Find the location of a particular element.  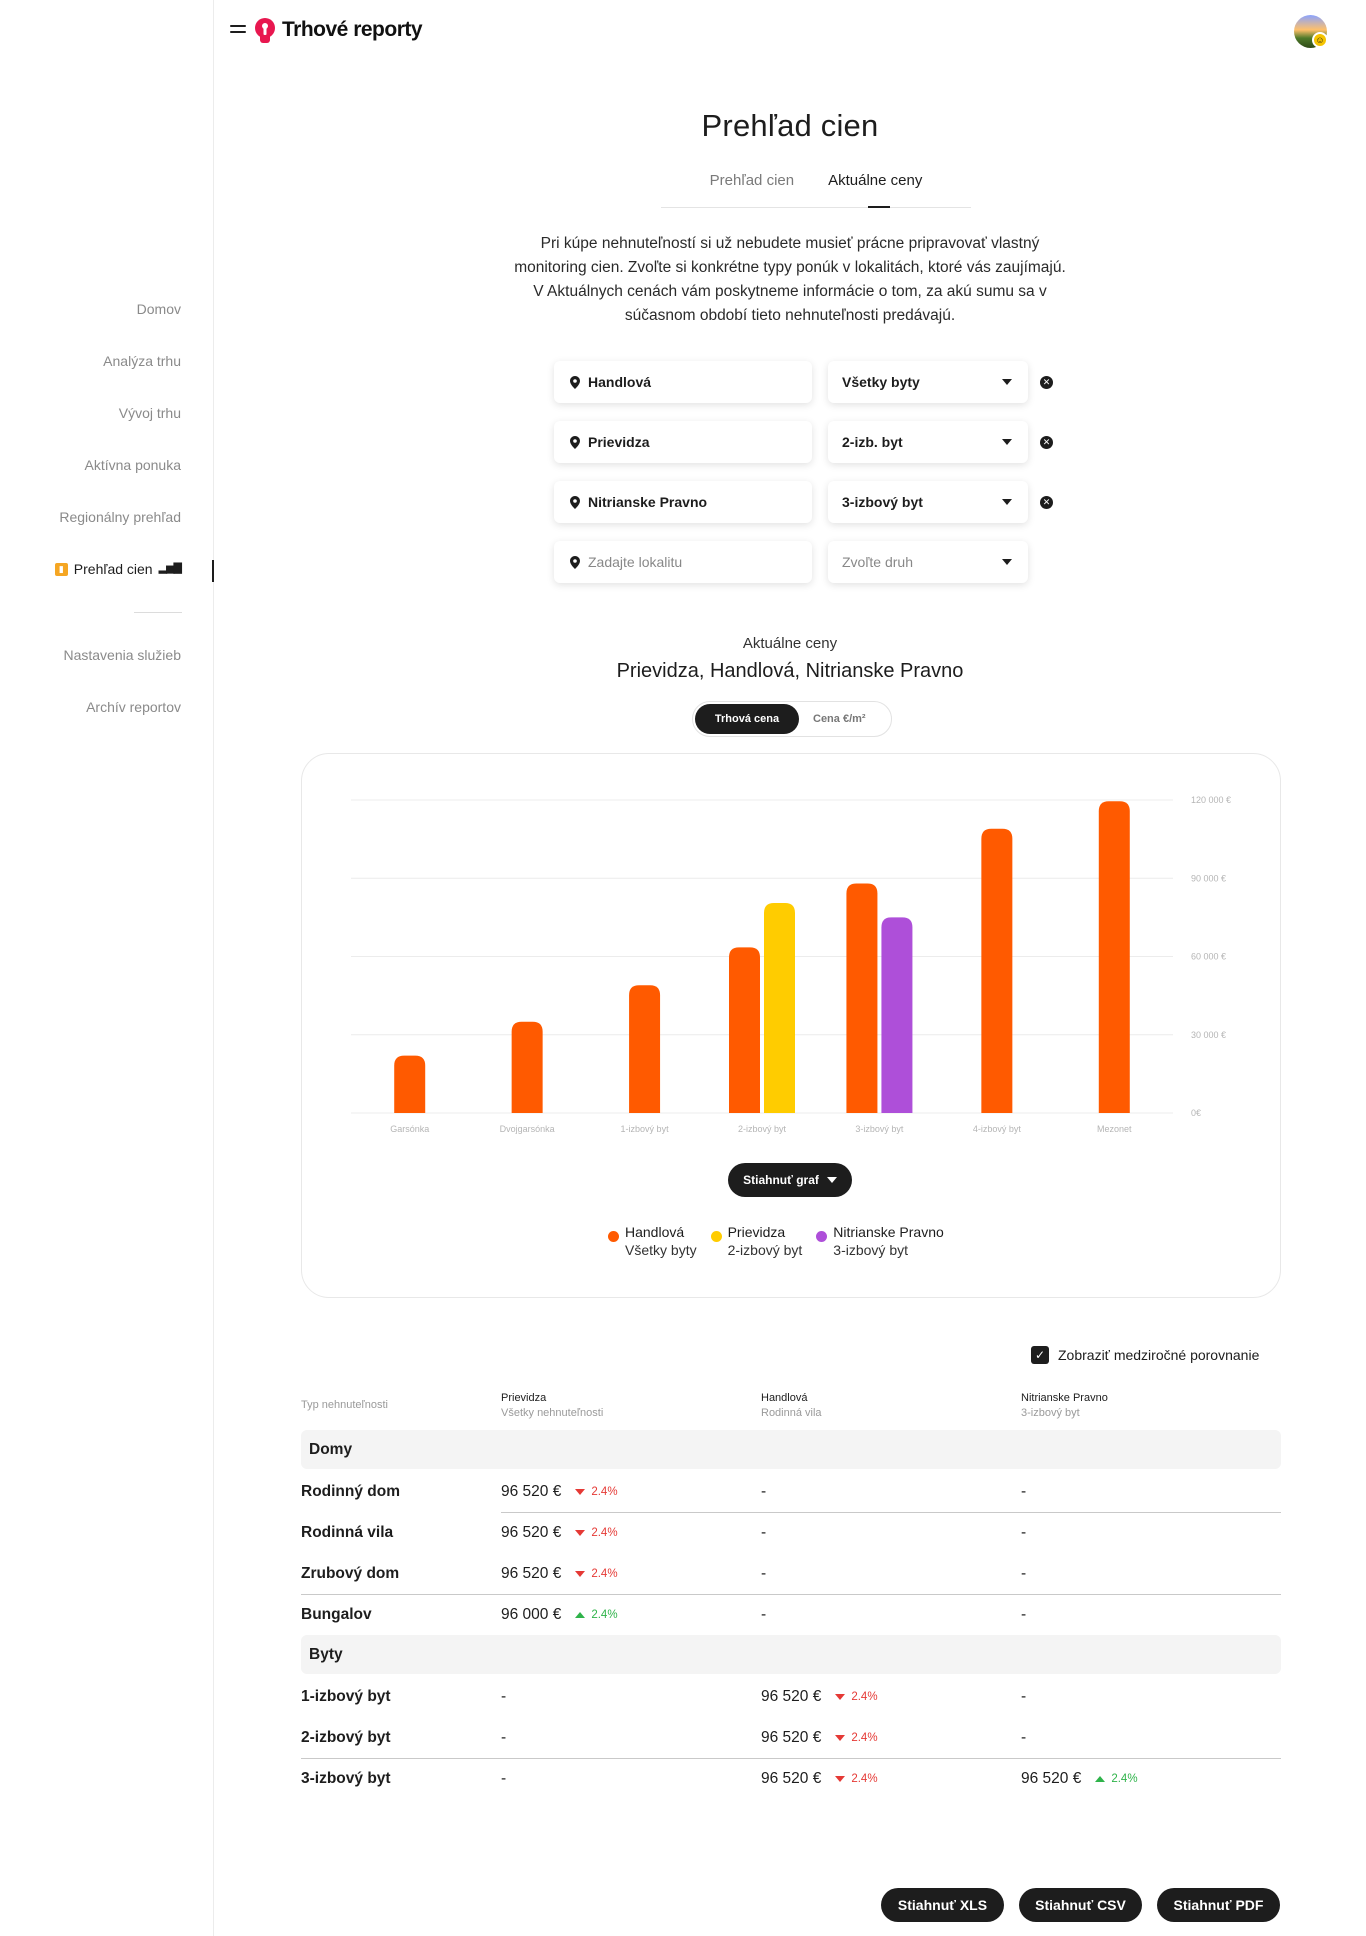

export-buttons: Stiahnuť XLS Stiahnuť CSV Stiahnuť PDF is located at coordinates (1080, 1905).